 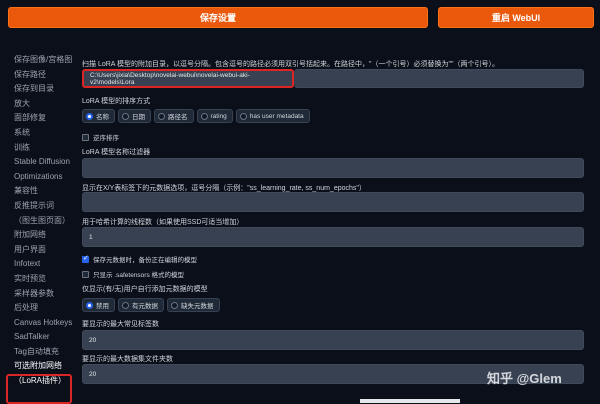 What do you see at coordinates (45, 104) in the screenshot?
I see `sidebar-item-upscale: 放大` at bounding box center [45, 104].